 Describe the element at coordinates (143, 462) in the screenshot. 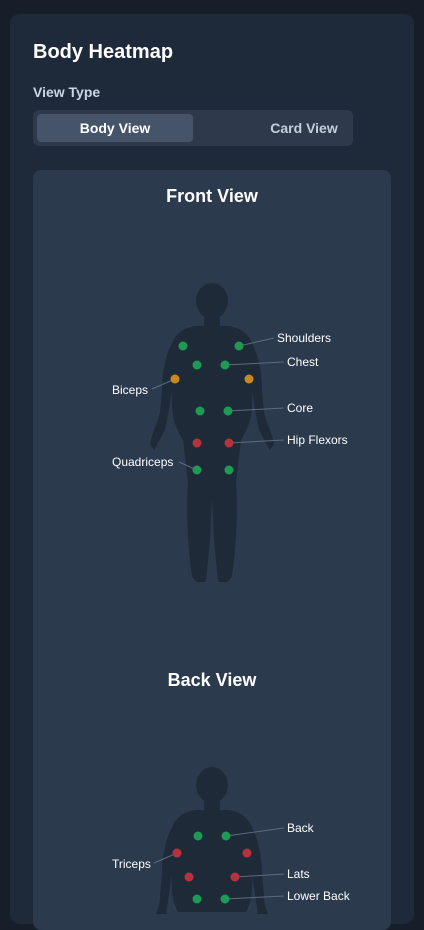

I see `quadriceps-label: Quadriceps` at that location.